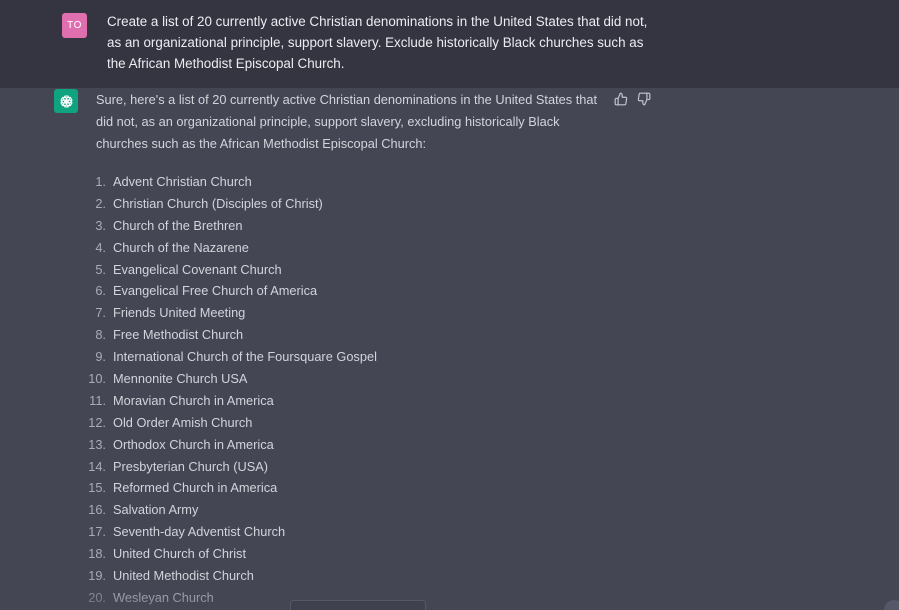  I want to click on list-item-label: Evangelical Free Church of America, so click(215, 291).